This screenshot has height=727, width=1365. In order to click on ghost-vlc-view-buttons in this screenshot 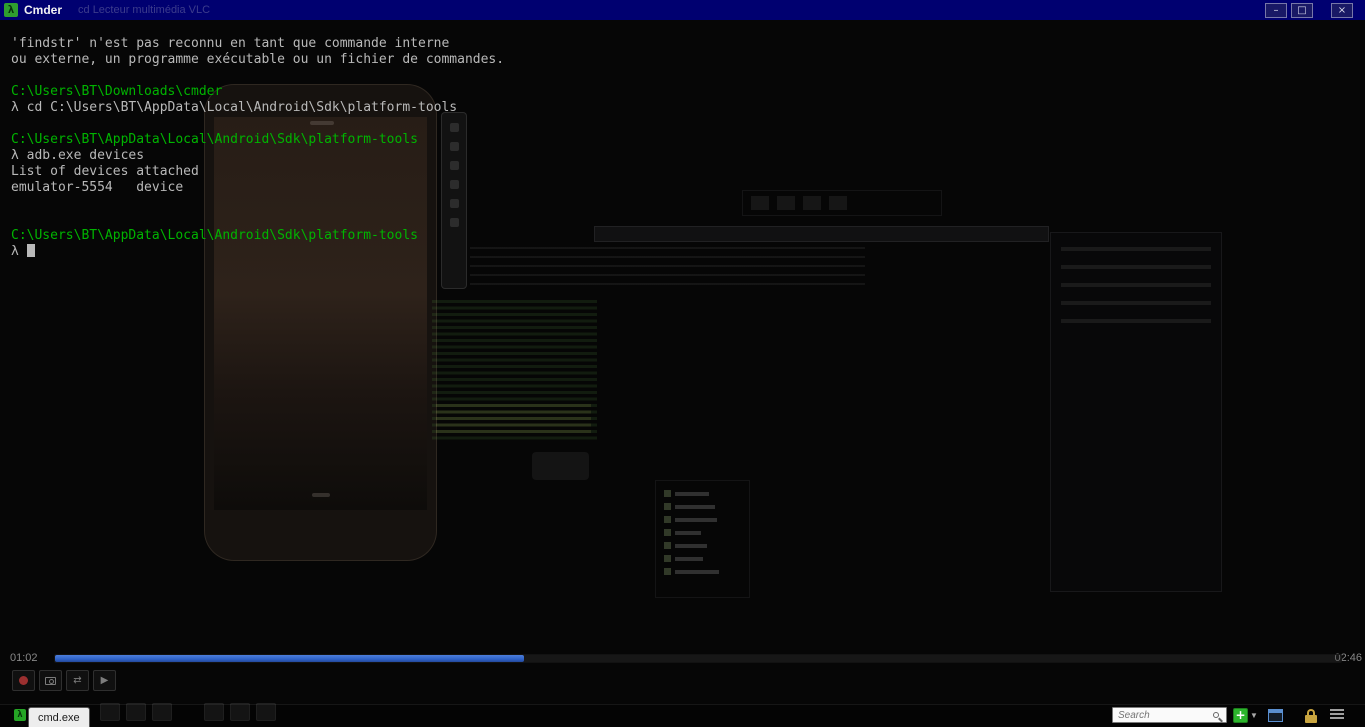, I will do `click(240, 712)`.